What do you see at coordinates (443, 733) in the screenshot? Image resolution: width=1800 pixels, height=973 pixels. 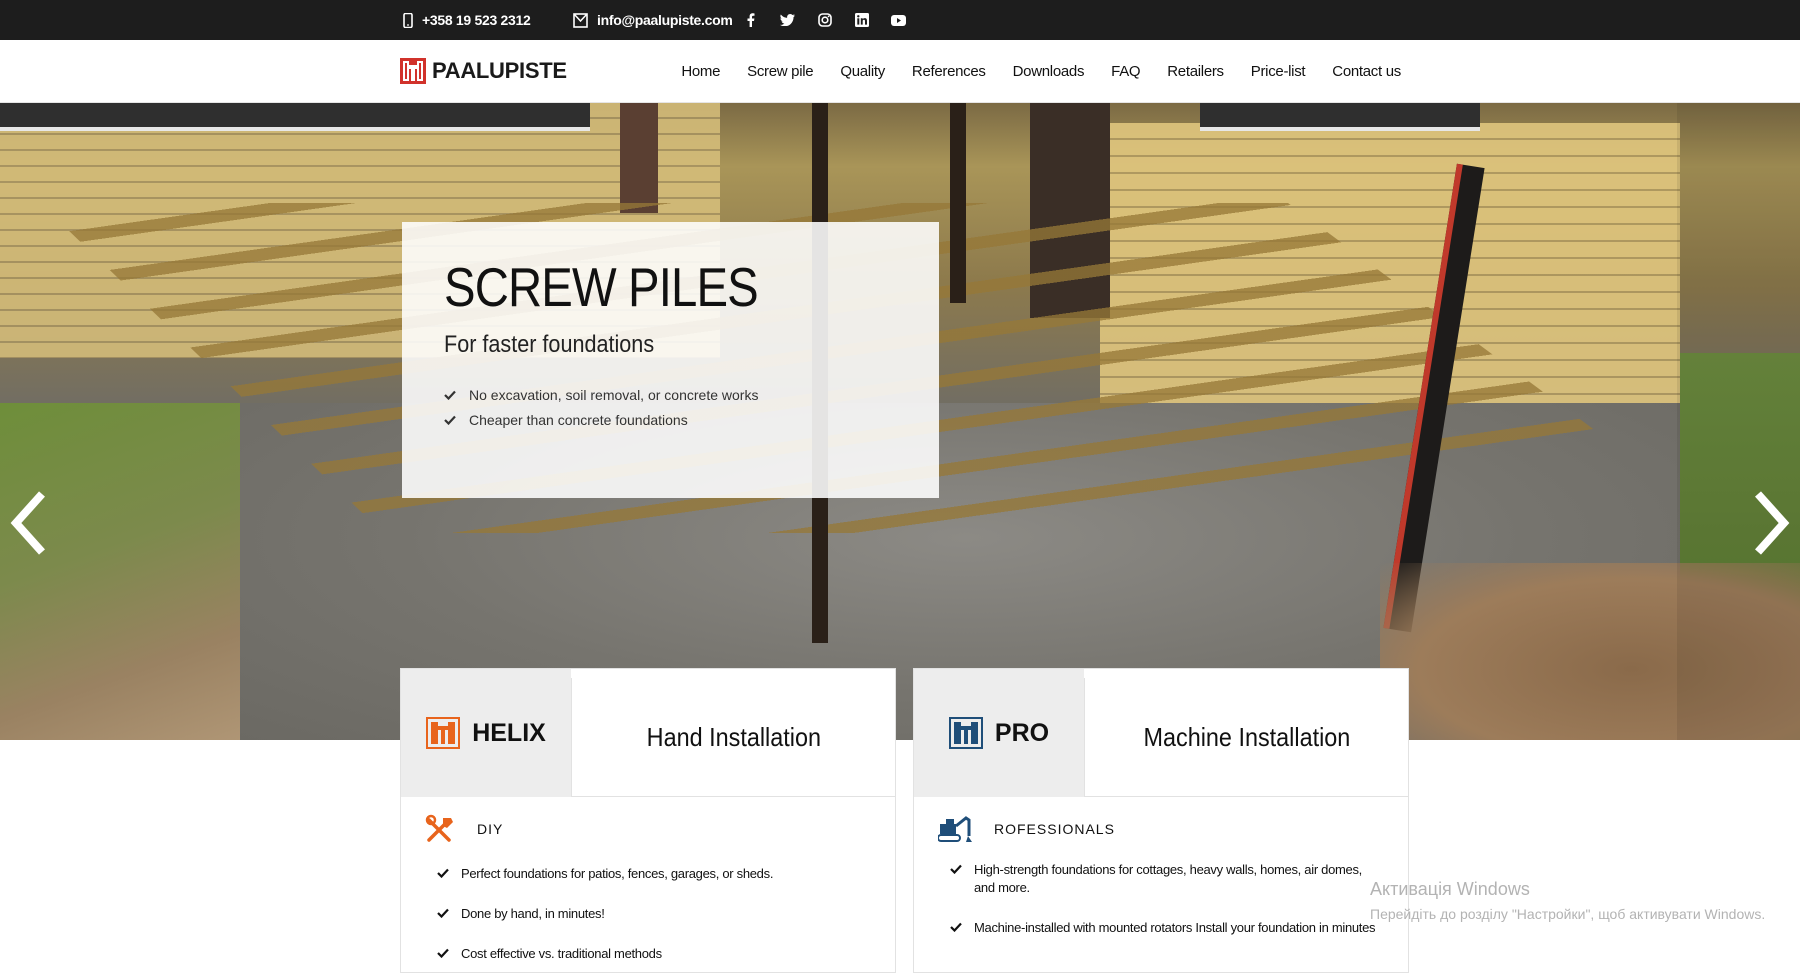 I see `helix-logo-icon` at bounding box center [443, 733].